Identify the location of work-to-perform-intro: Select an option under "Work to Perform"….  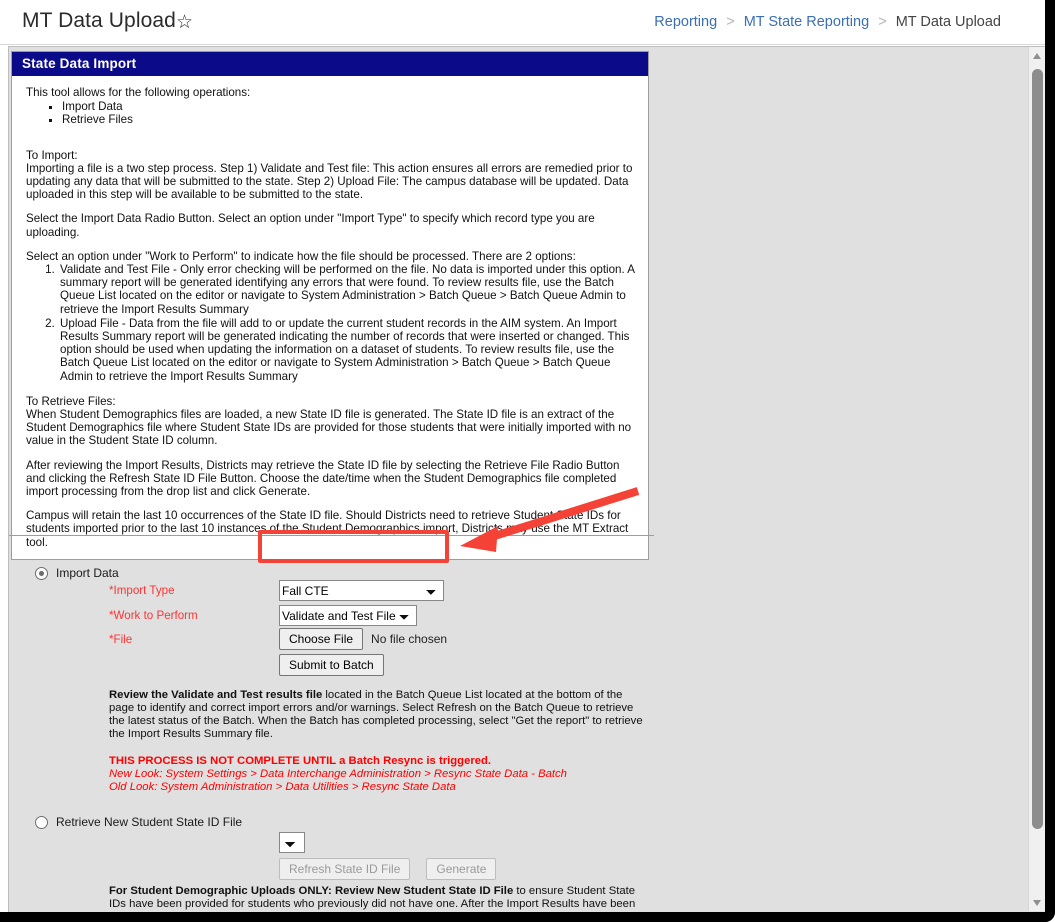
(301, 256).